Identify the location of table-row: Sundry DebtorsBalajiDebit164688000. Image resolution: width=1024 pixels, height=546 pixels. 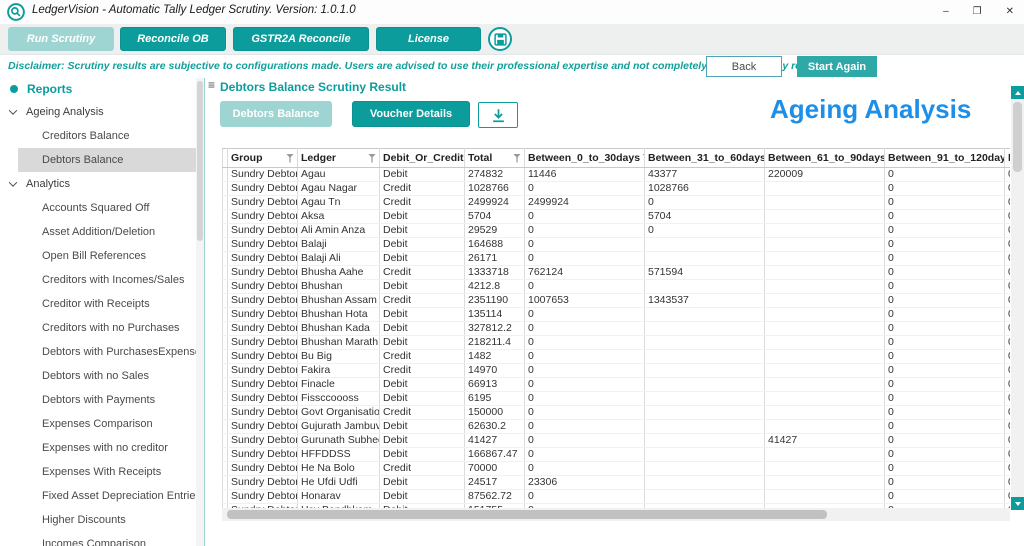
(616, 244).